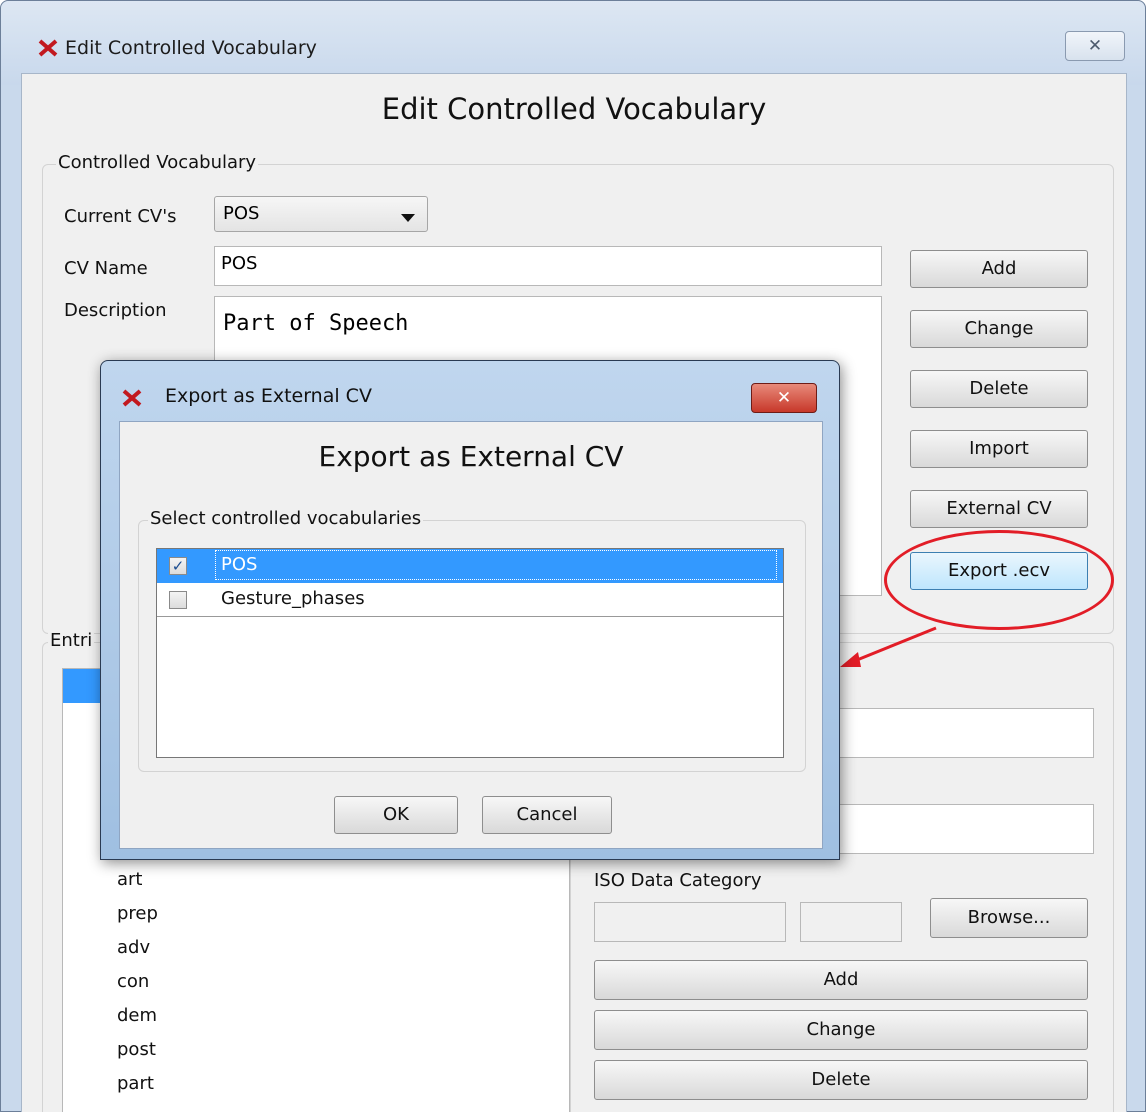  I want to click on cv-row-label: POS, so click(239, 564).